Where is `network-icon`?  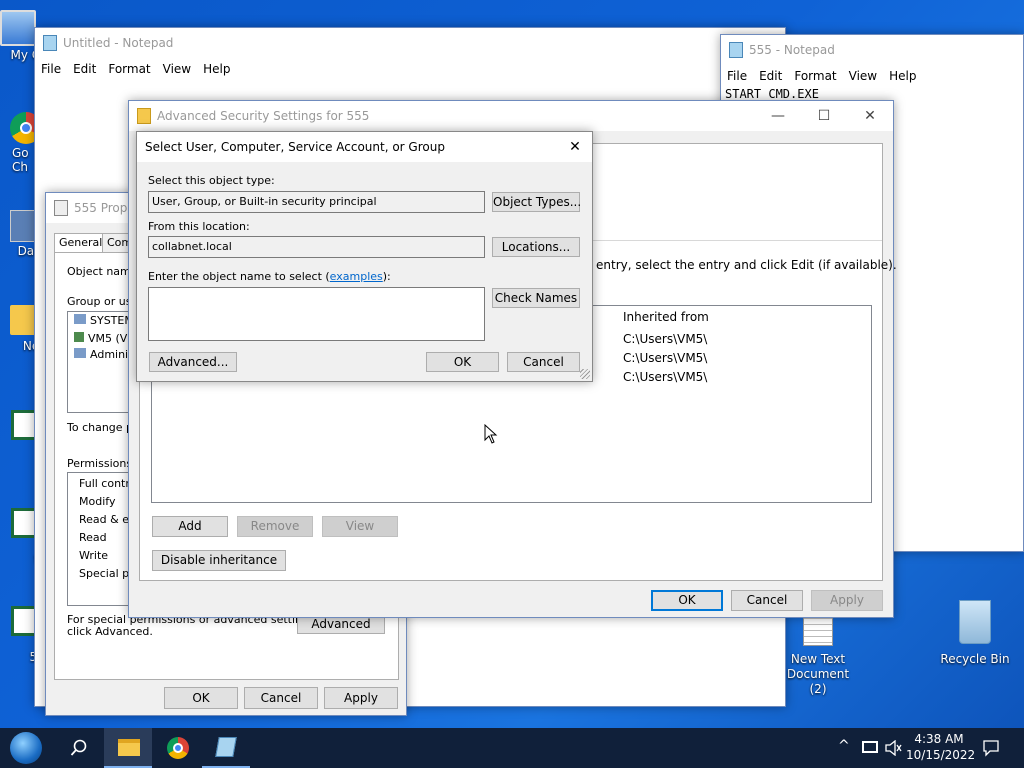 network-icon is located at coordinates (870, 747).